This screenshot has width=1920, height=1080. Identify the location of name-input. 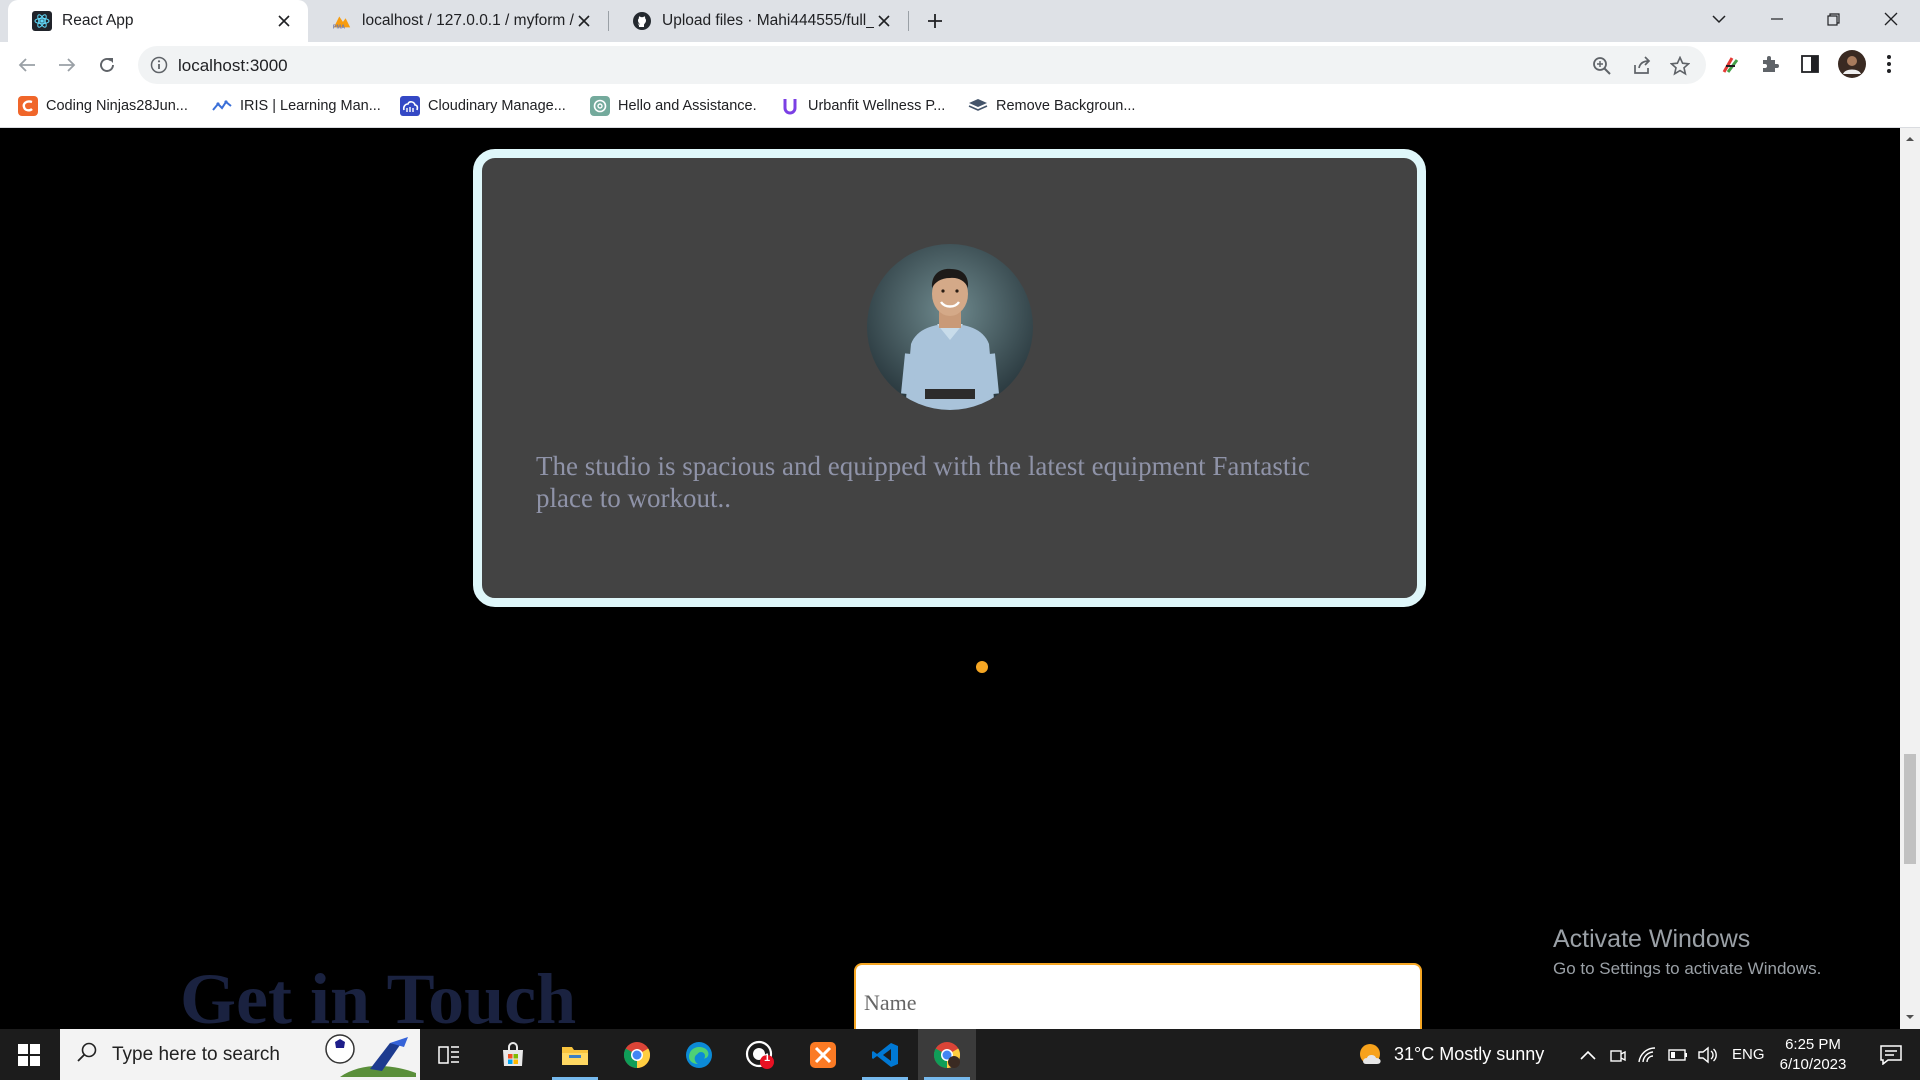
(1138, 996).